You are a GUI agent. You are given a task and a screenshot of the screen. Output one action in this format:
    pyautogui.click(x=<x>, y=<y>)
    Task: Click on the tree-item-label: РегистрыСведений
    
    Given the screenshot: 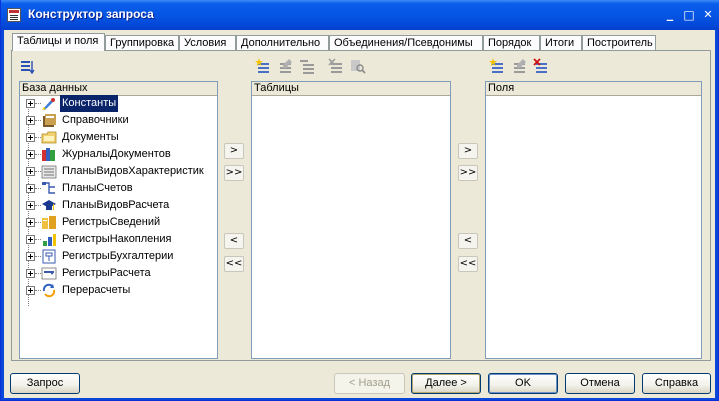 What is the action you would take?
    pyautogui.click(x=111, y=222)
    